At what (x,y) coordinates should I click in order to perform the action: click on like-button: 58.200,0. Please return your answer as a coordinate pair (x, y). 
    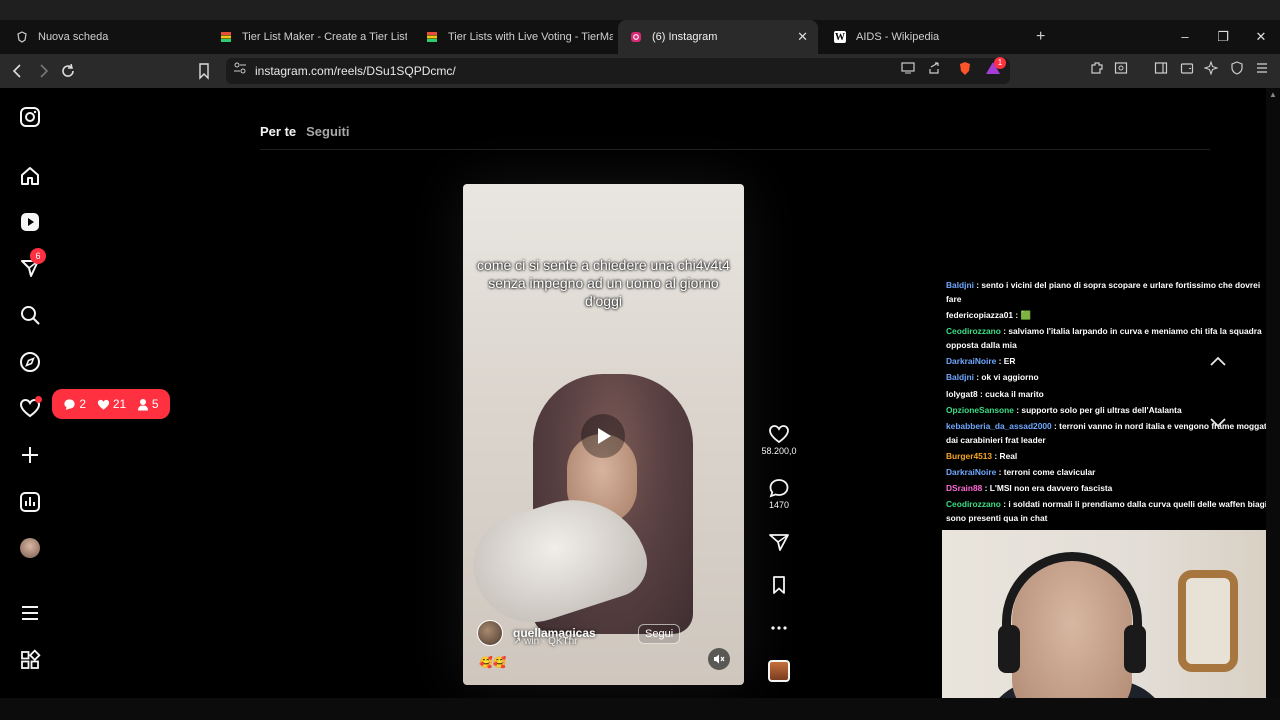
    Looking at the image, I should click on (779, 440).